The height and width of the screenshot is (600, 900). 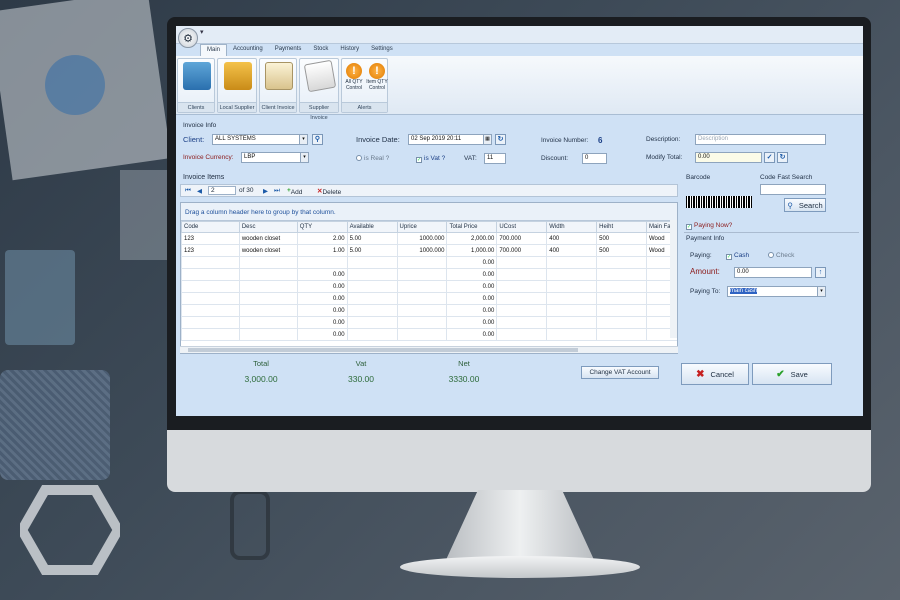 I want to click on column-header: Heiht, so click(x=621, y=227).